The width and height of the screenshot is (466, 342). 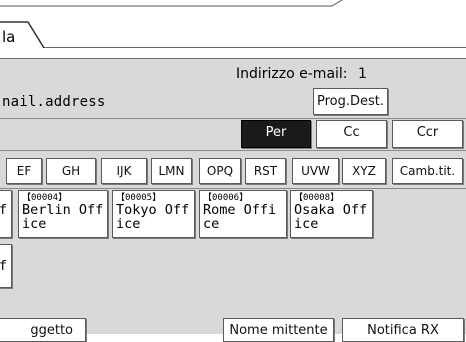 What do you see at coordinates (43, 330) in the screenshot?
I see `subject-button: ggetto` at bounding box center [43, 330].